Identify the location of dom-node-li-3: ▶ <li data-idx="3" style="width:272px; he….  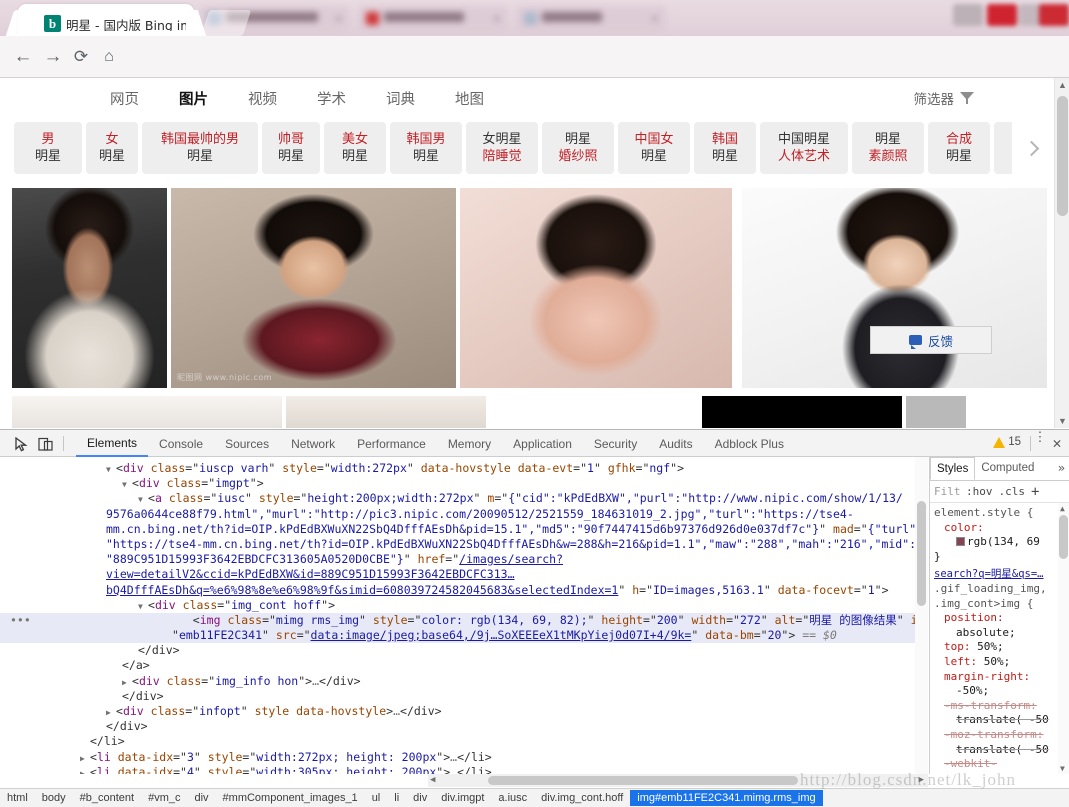
(469, 757).